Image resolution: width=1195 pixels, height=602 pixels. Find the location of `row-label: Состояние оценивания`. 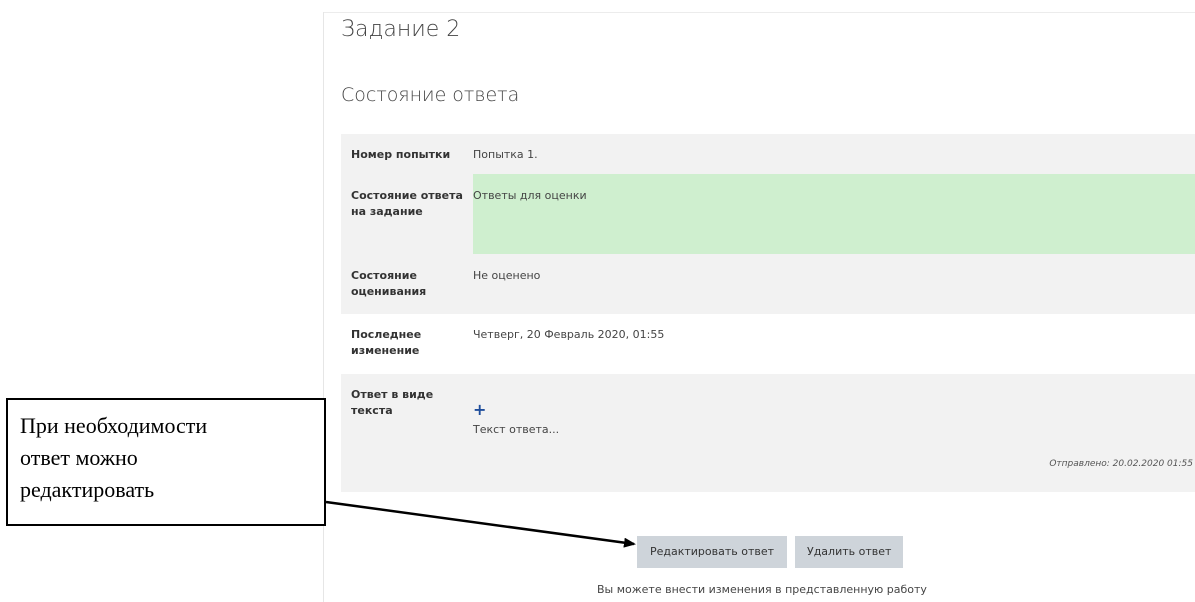

row-label: Состояние оценивания is located at coordinates (389, 283).